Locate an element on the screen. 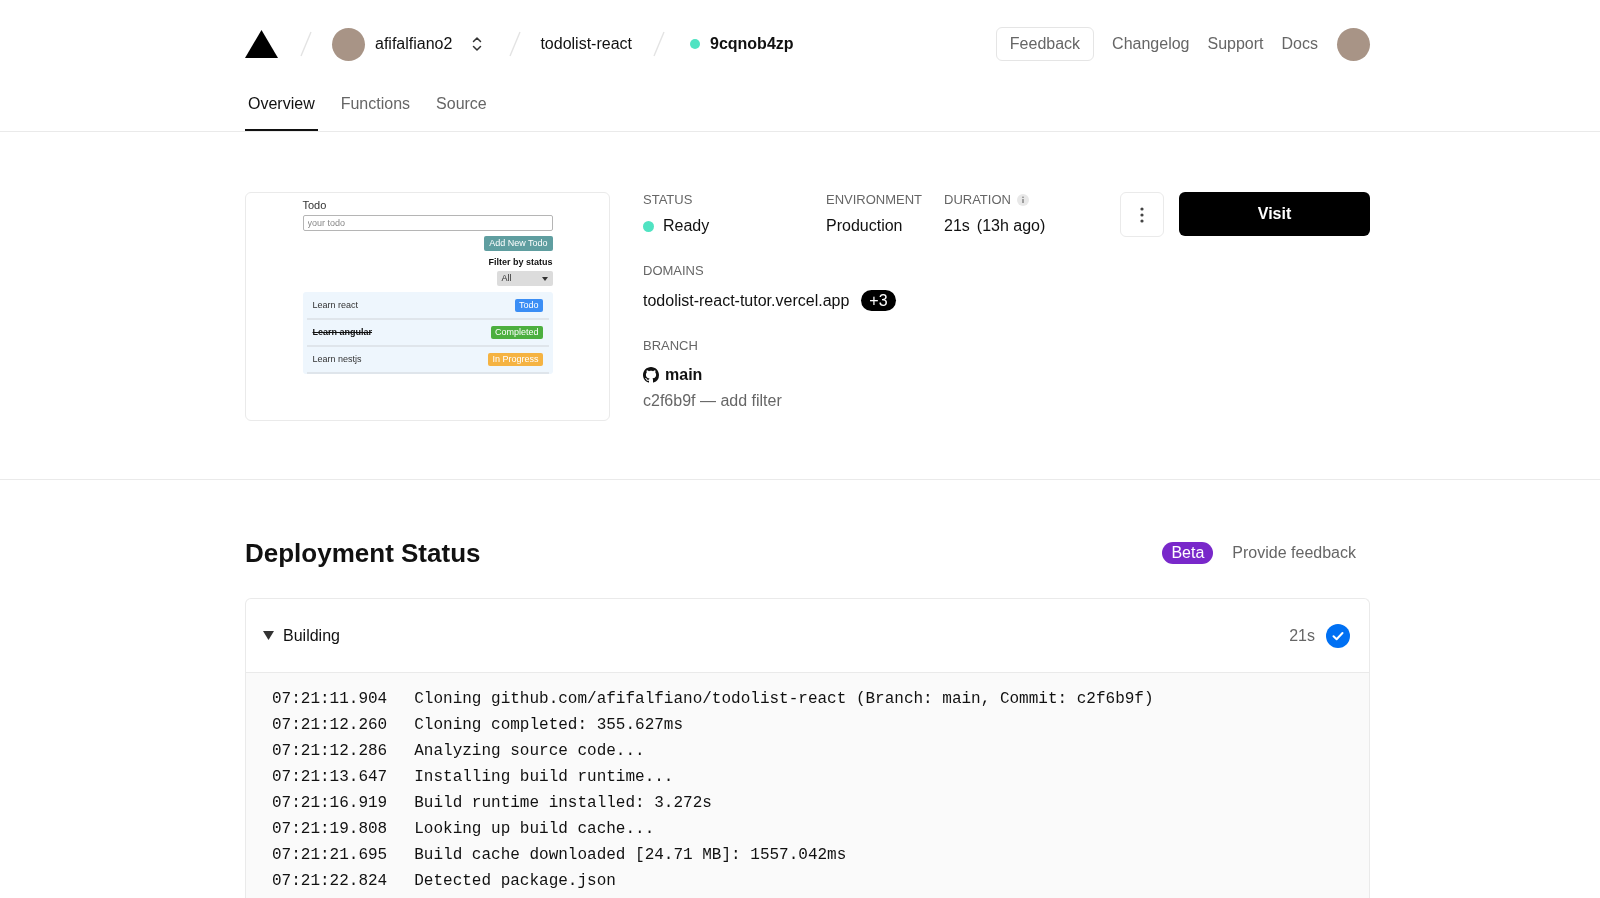  log-timestamp: 07:21:19.808 is located at coordinates (330, 829).